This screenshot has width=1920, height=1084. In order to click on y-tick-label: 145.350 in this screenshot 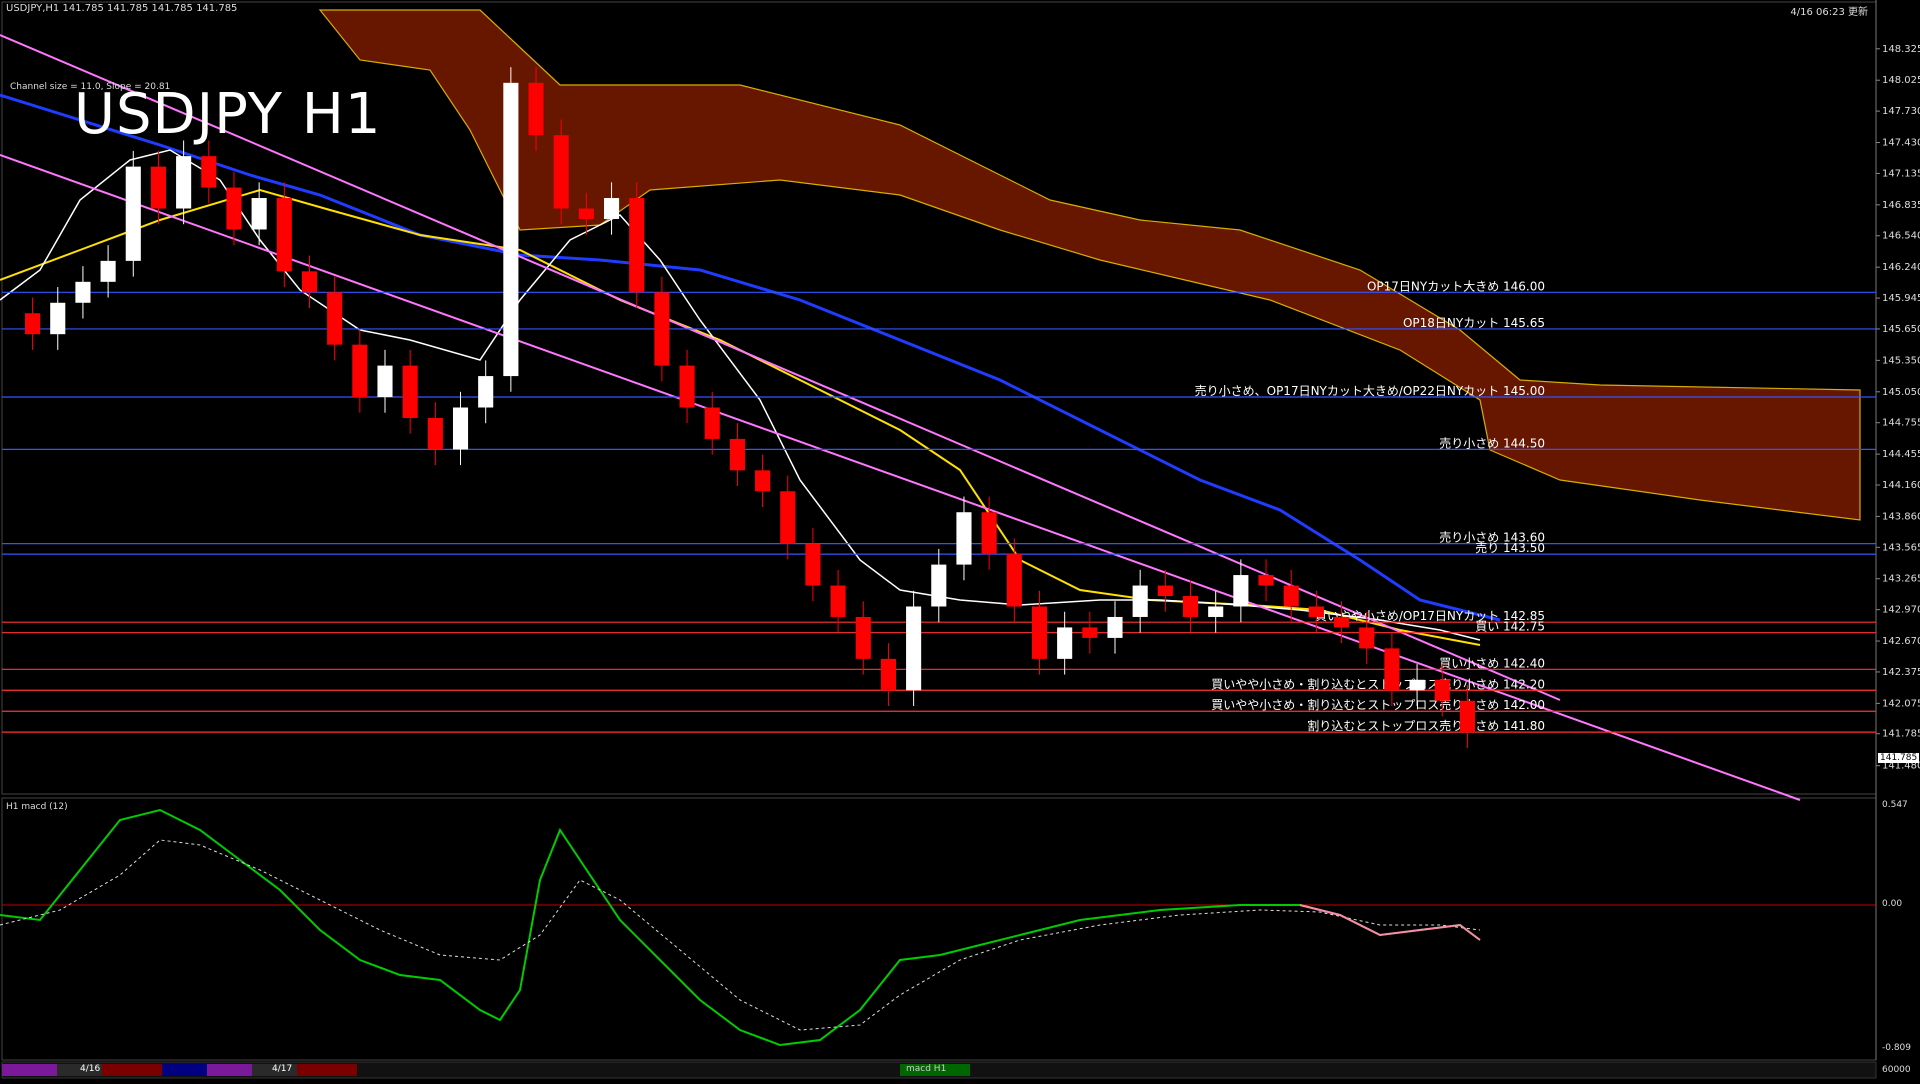, I will do `click(1901, 360)`.